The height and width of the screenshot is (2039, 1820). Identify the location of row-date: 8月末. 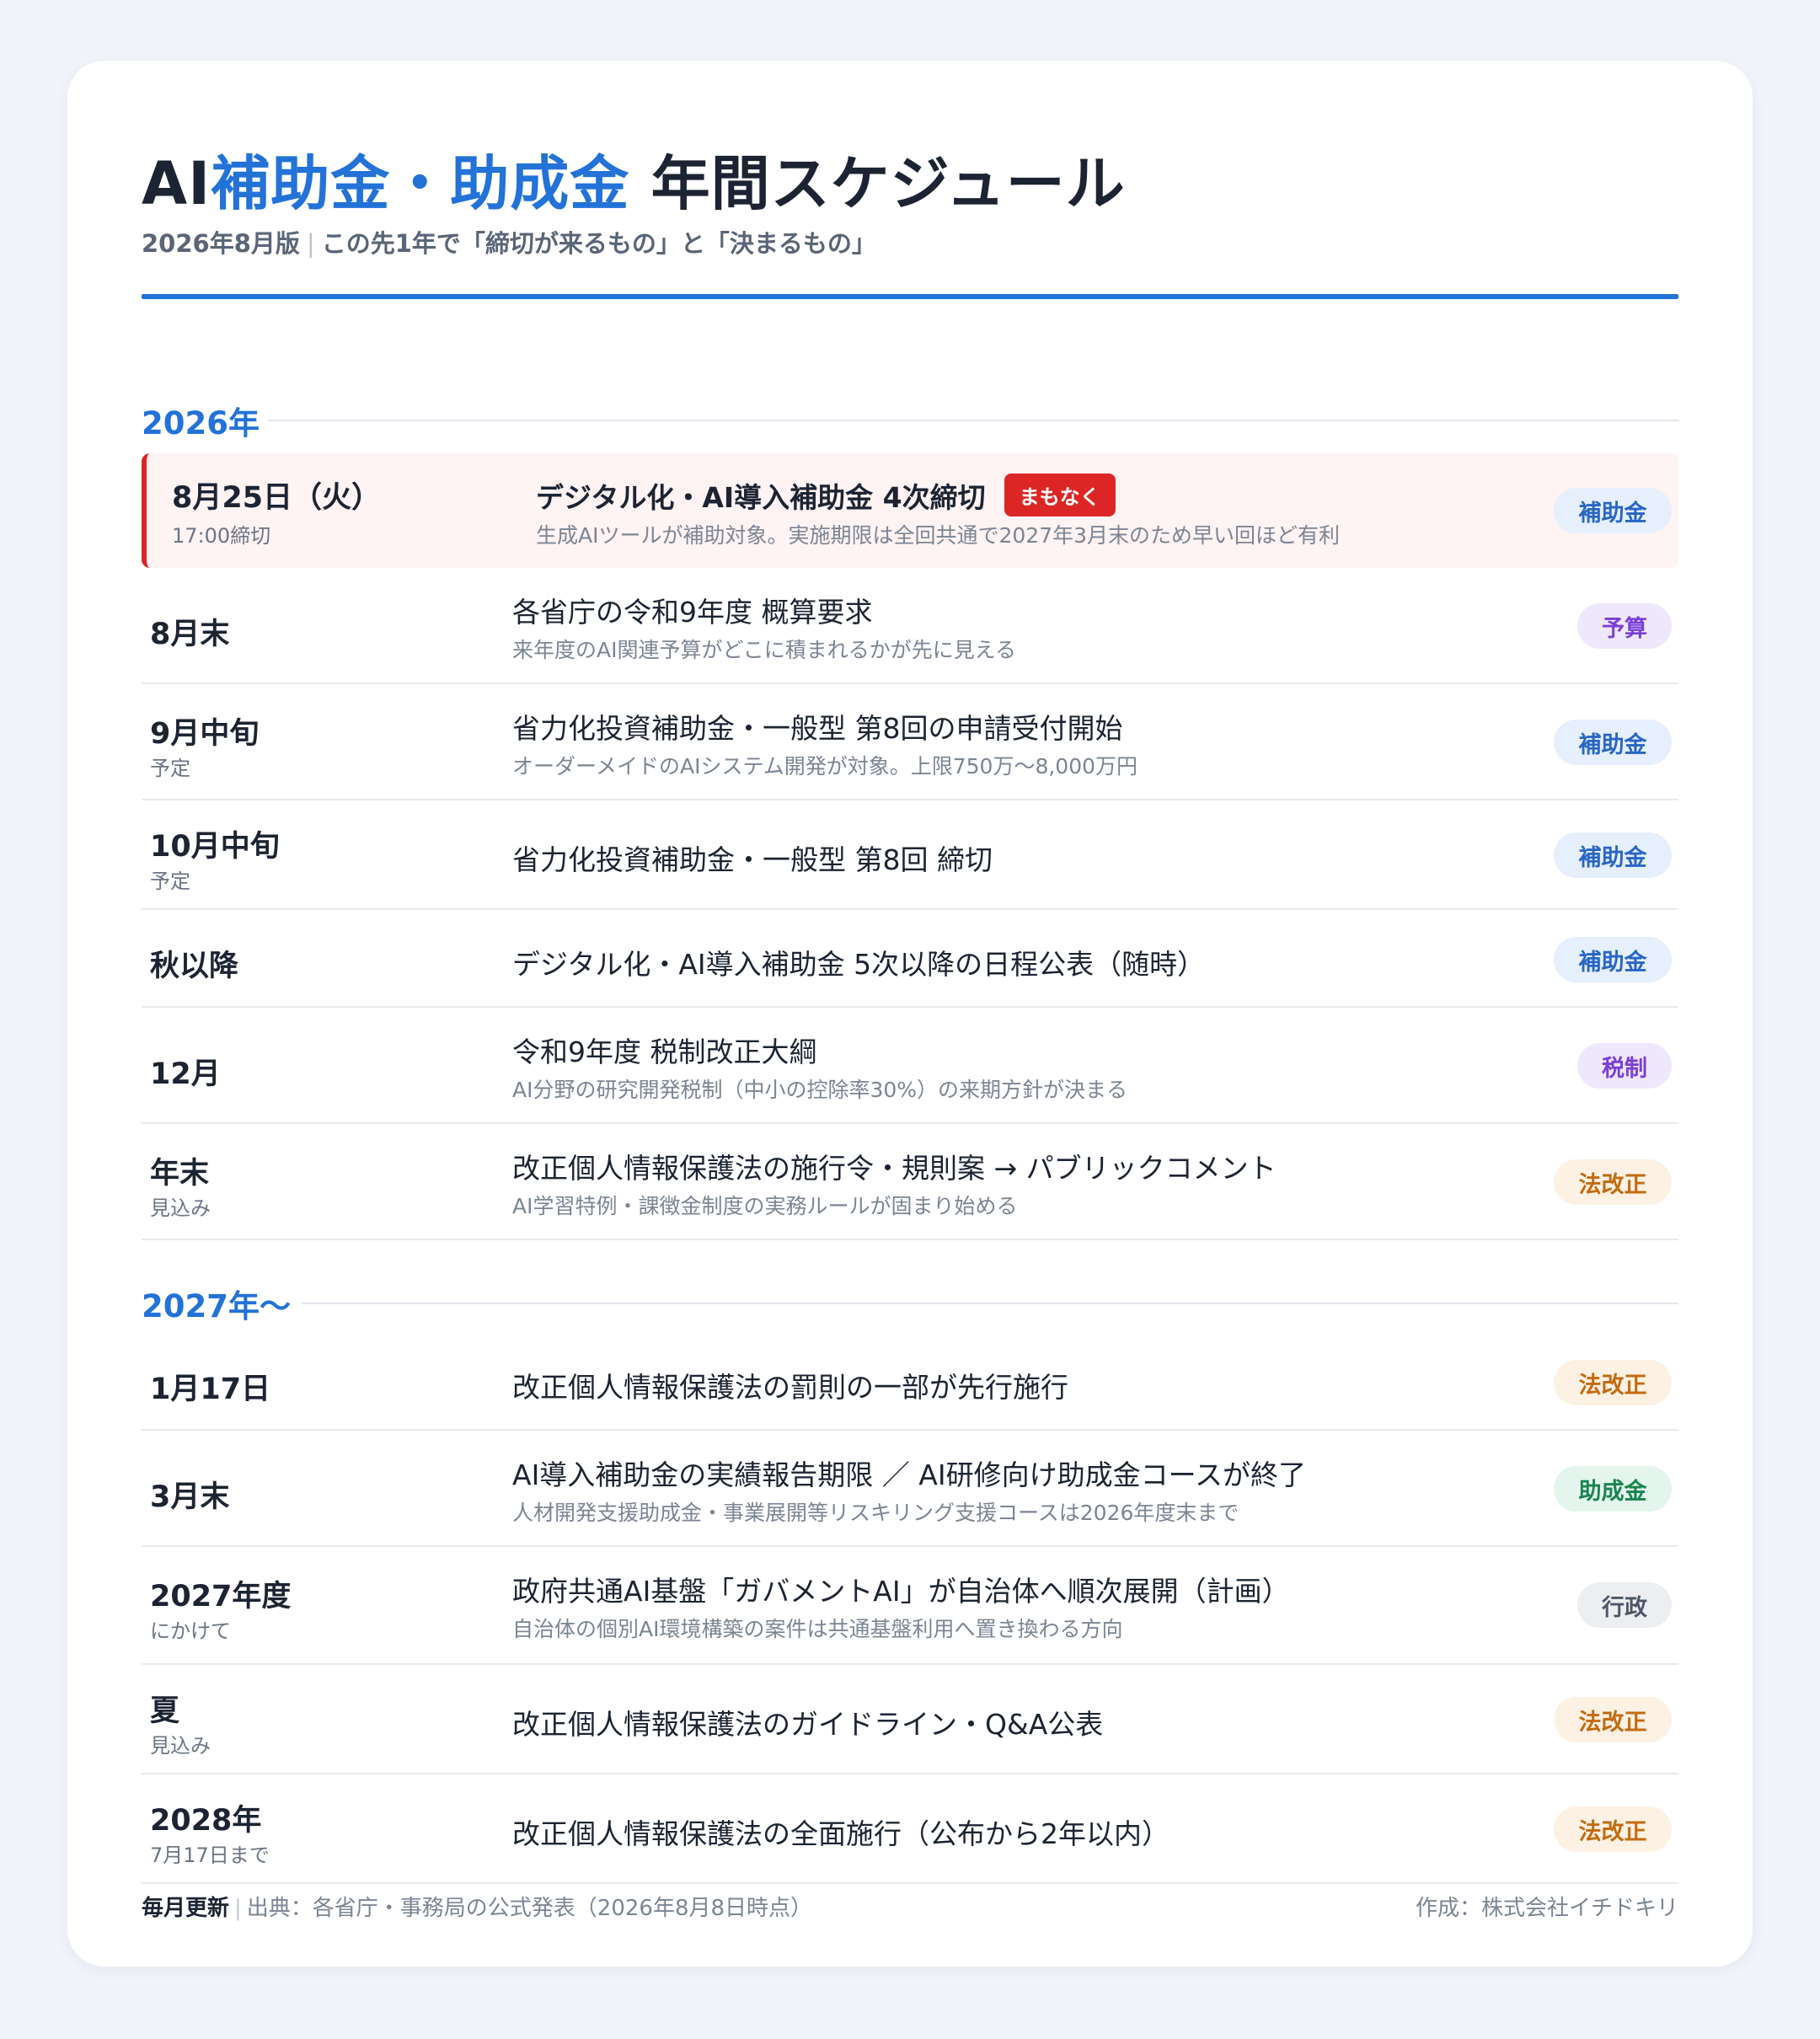
(190, 634).